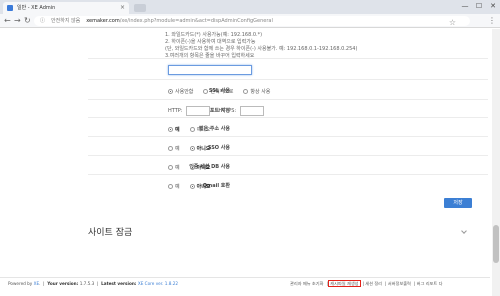 The width and height of the screenshot is (500, 296). What do you see at coordinates (122, 8) in the screenshot?
I see `tab-close-icon: ×` at bounding box center [122, 8].